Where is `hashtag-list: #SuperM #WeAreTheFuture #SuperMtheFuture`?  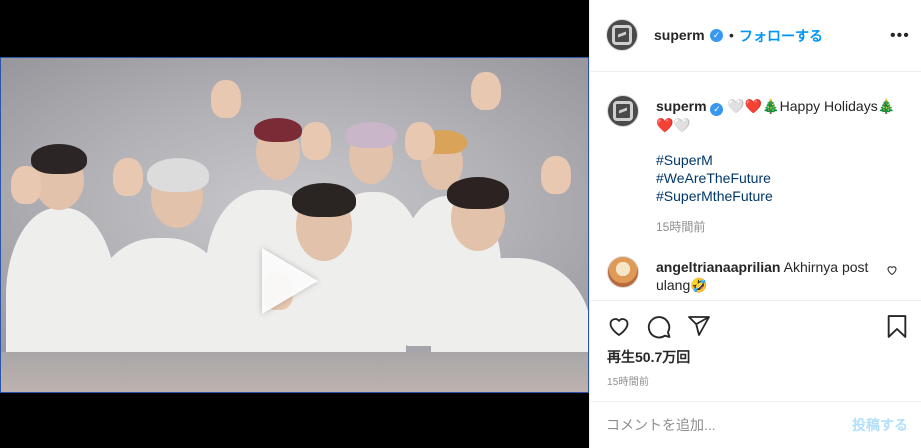
hashtag-list: #SuperM #WeAreTheFuture #SuperMtheFuture is located at coordinates (714, 178).